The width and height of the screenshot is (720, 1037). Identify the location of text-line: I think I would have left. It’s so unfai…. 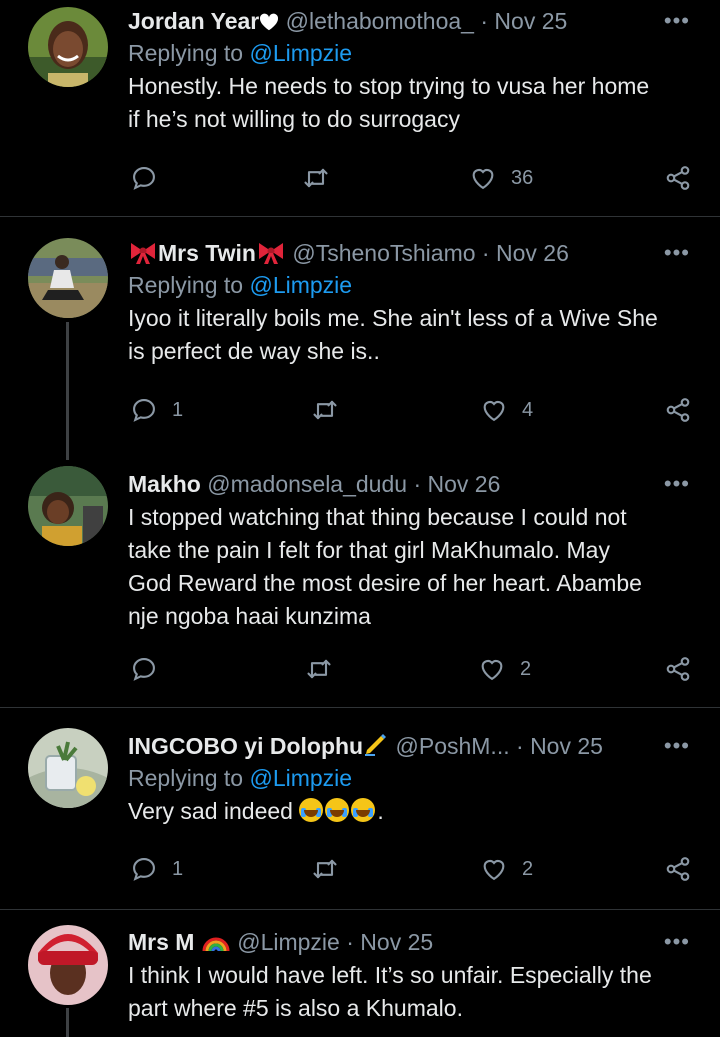
(390, 975).